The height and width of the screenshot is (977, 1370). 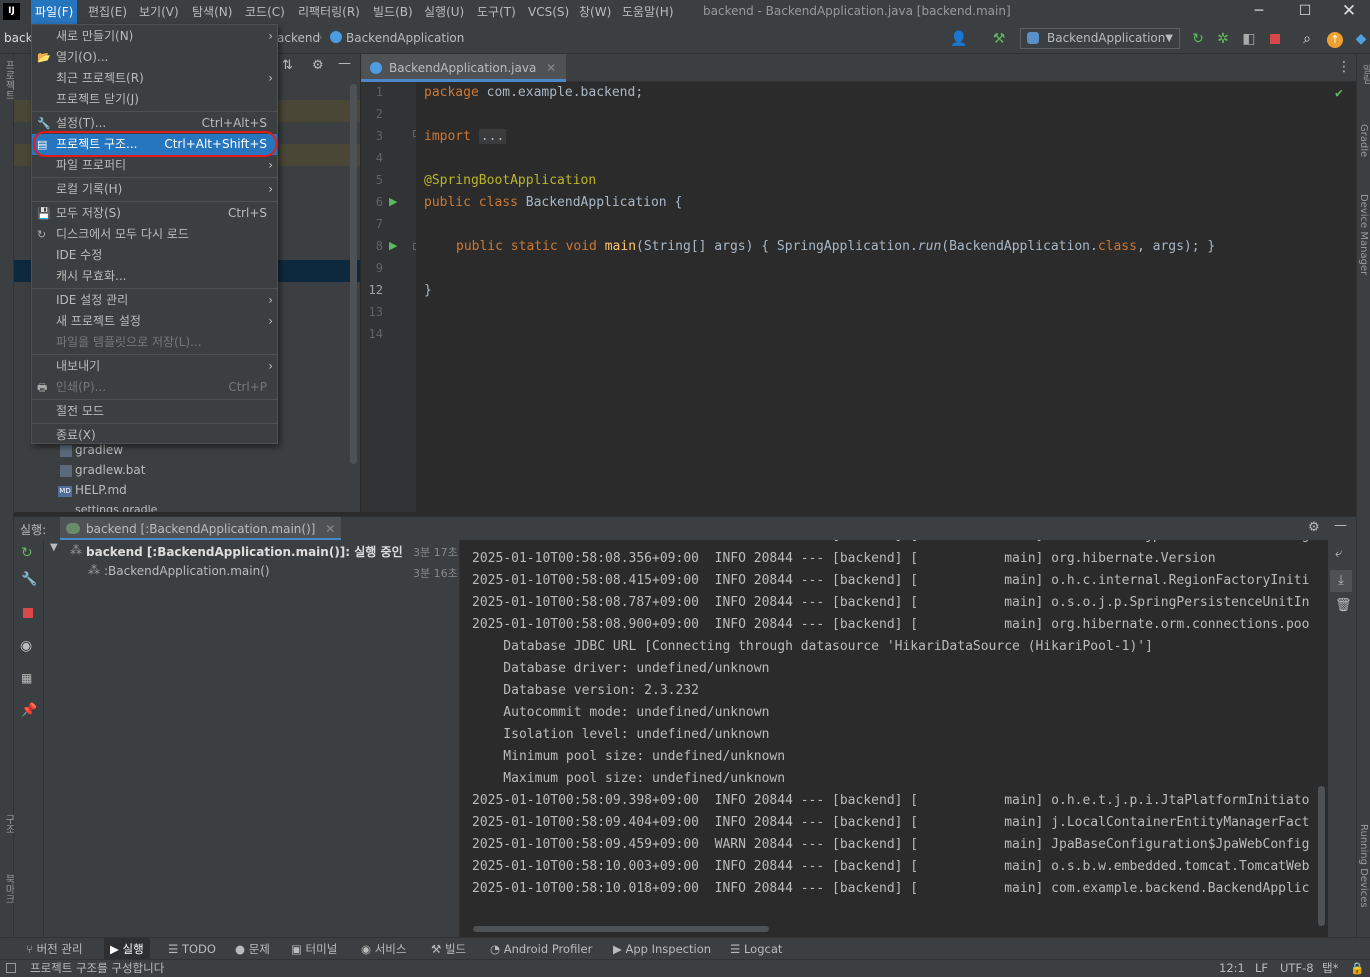 I want to click on running-devices-label: Running Devices, so click(x=1363, y=866).